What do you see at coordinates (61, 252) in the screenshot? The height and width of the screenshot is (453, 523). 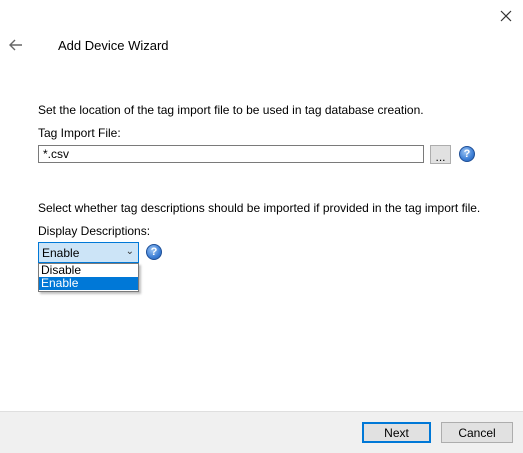 I see `select-value: Enable` at bounding box center [61, 252].